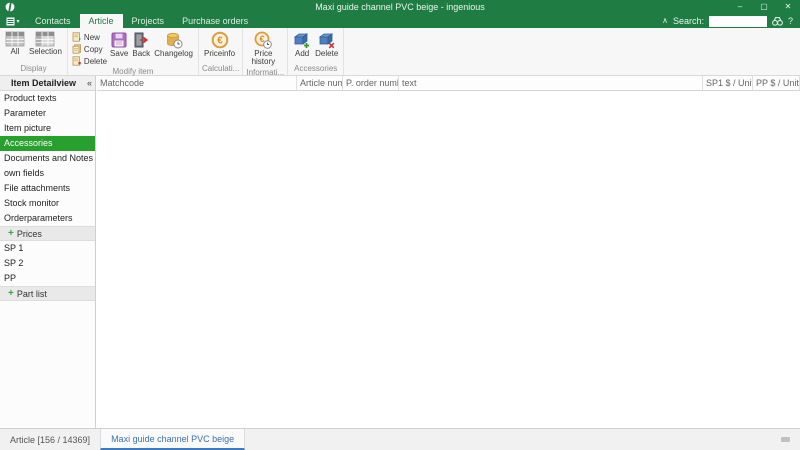 This screenshot has width=800, height=450. I want to click on accessory-delete-button: Delete, so click(326, 44).